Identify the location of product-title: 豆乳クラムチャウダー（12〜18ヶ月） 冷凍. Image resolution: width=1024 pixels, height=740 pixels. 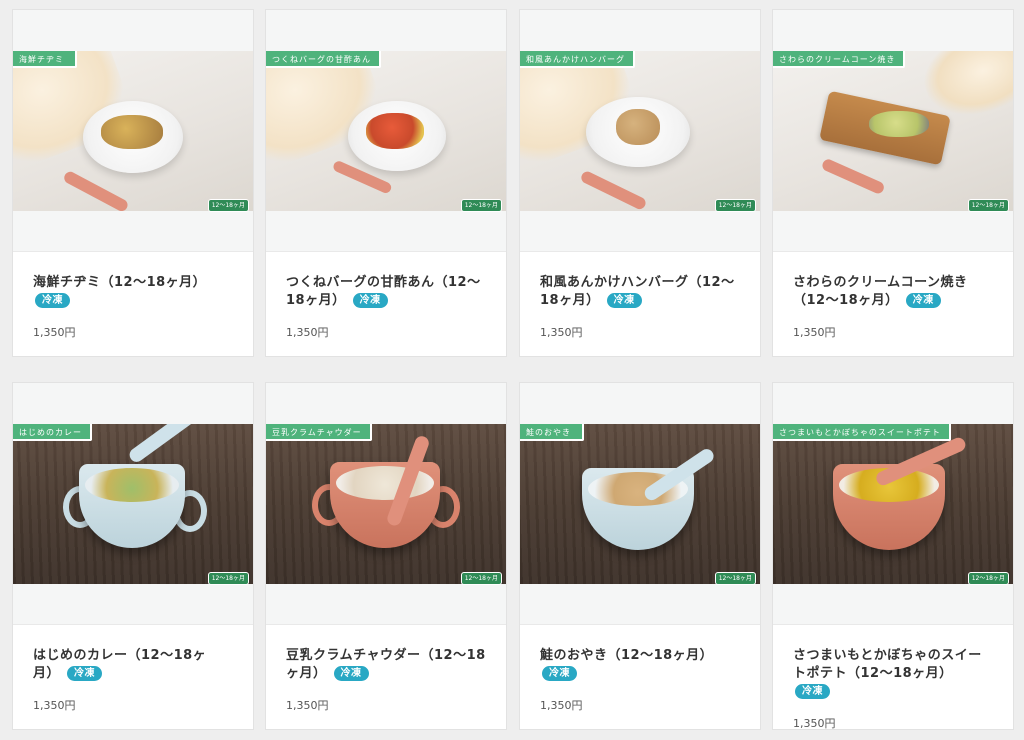
(386, 665).